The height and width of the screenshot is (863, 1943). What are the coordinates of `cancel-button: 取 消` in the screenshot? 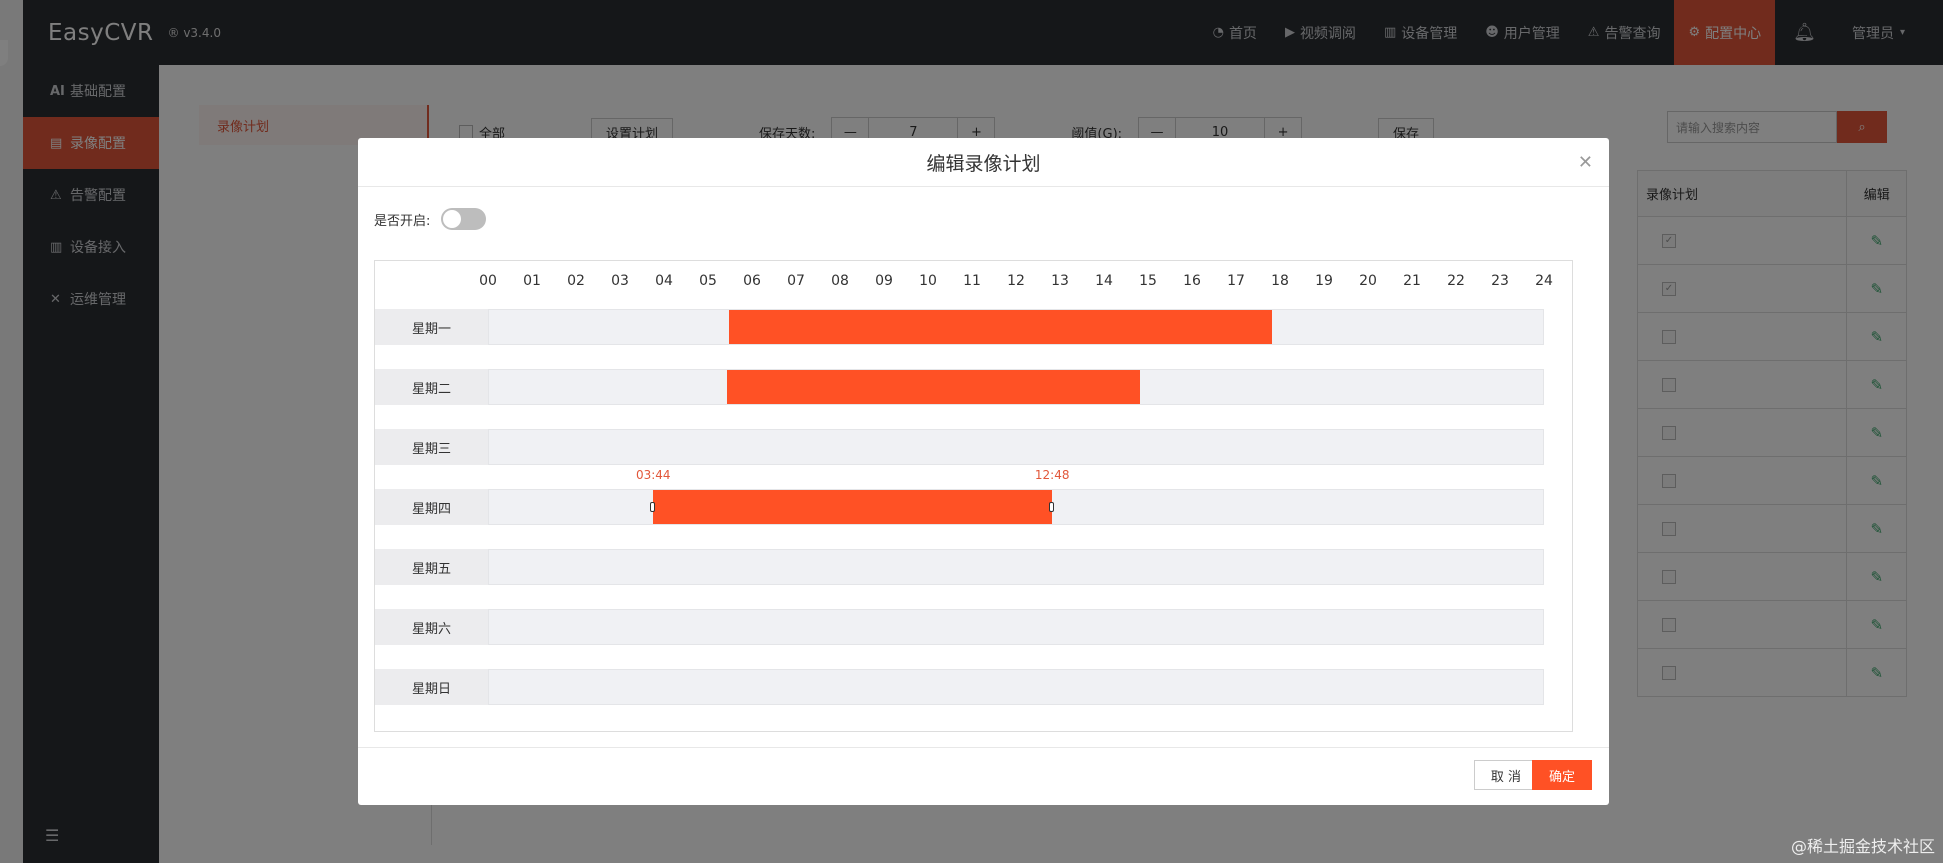 It's located at (1506, 775).